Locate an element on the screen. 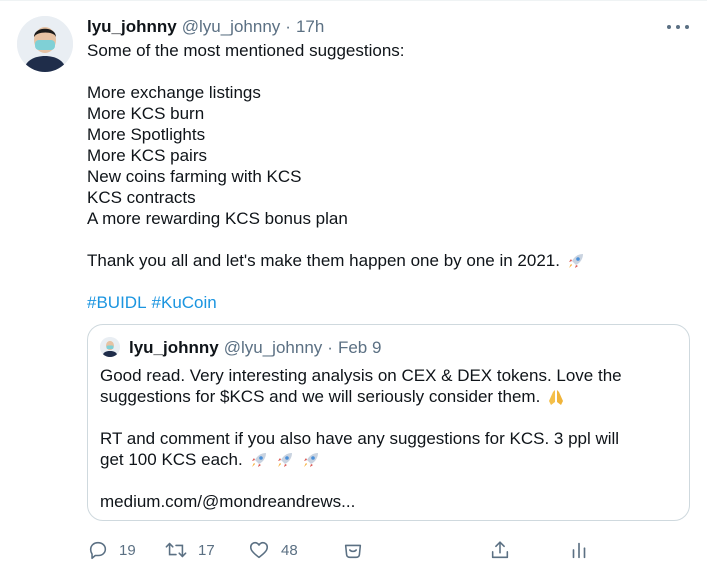 This screenshot has height=579, width=707. quoted-avatar is located at coordinates (110, 347).